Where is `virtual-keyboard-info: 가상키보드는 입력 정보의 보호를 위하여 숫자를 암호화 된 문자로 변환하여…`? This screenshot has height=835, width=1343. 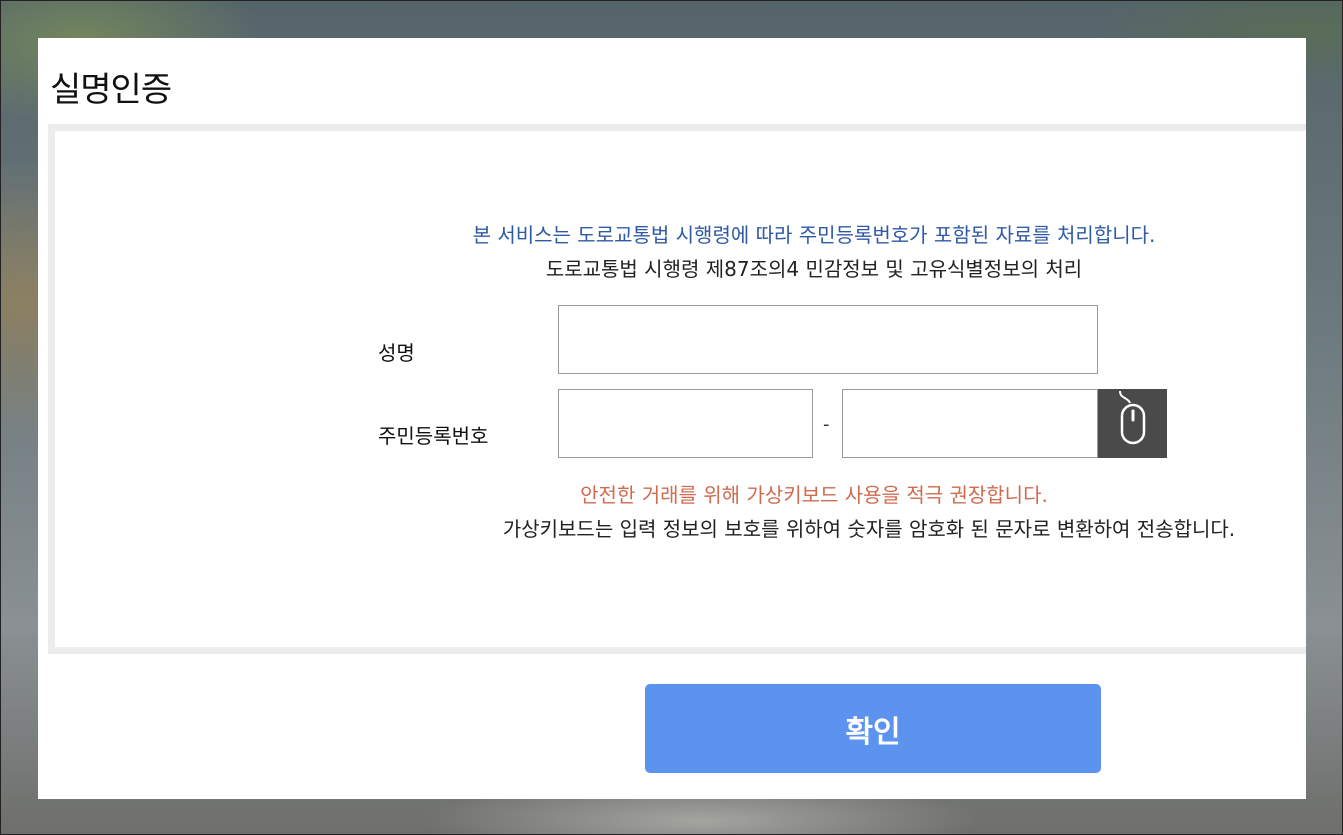
virtual-keyboard-info: 가상키보드는 입력 정보의 보호를 위하여 숫자를 암호화 된 문자로 변환하여… is located at coordinates (869, 529).